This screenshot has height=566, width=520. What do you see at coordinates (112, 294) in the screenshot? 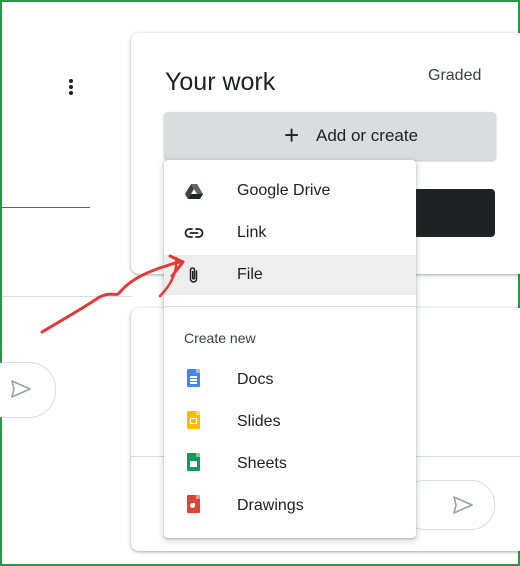
I see `annotation-arrow-icon` at bounding box center [112, 294].